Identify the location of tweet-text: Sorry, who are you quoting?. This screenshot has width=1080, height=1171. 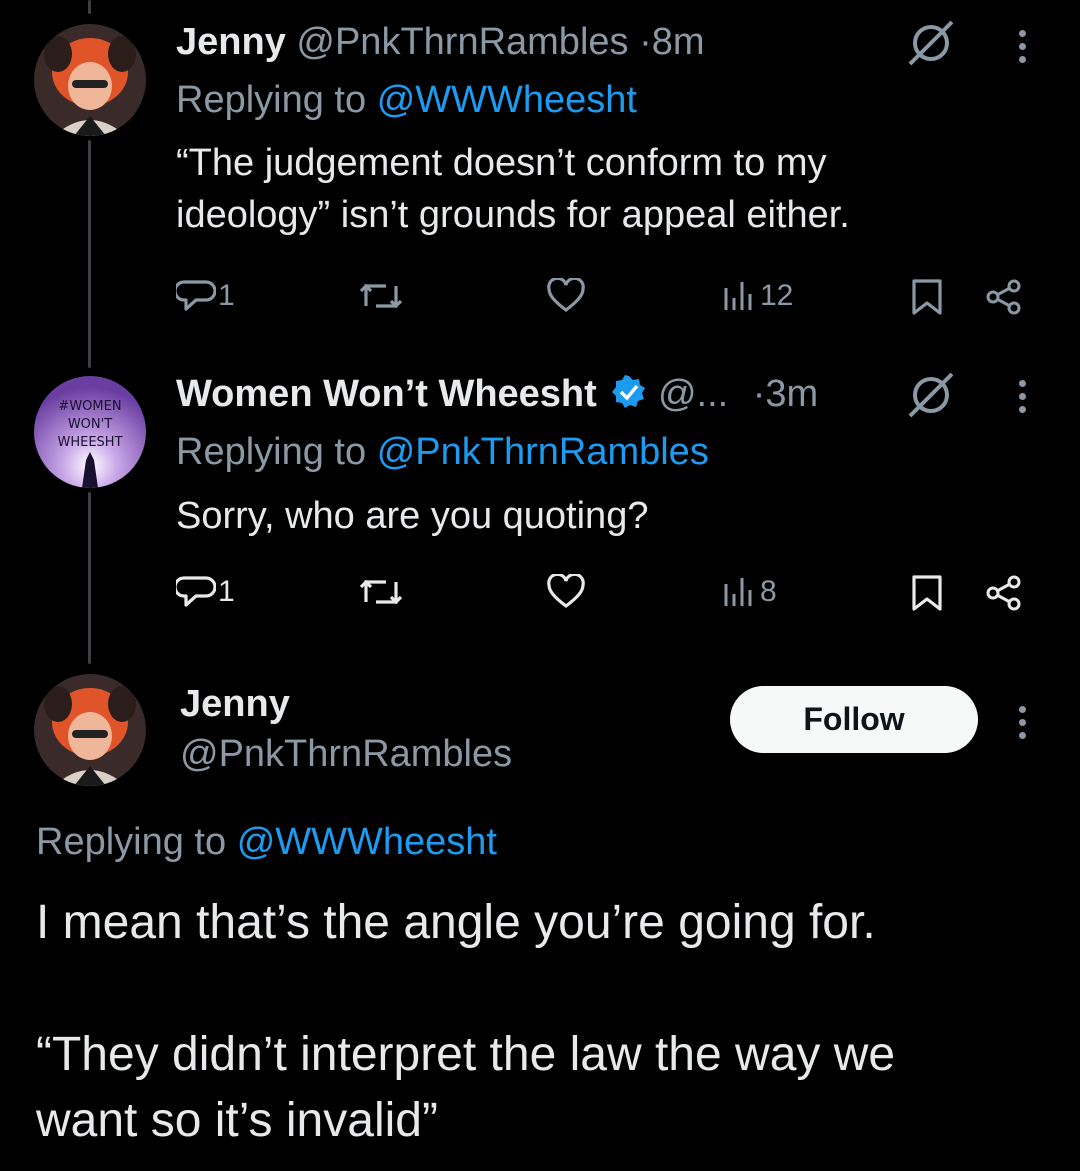
(412, 516).